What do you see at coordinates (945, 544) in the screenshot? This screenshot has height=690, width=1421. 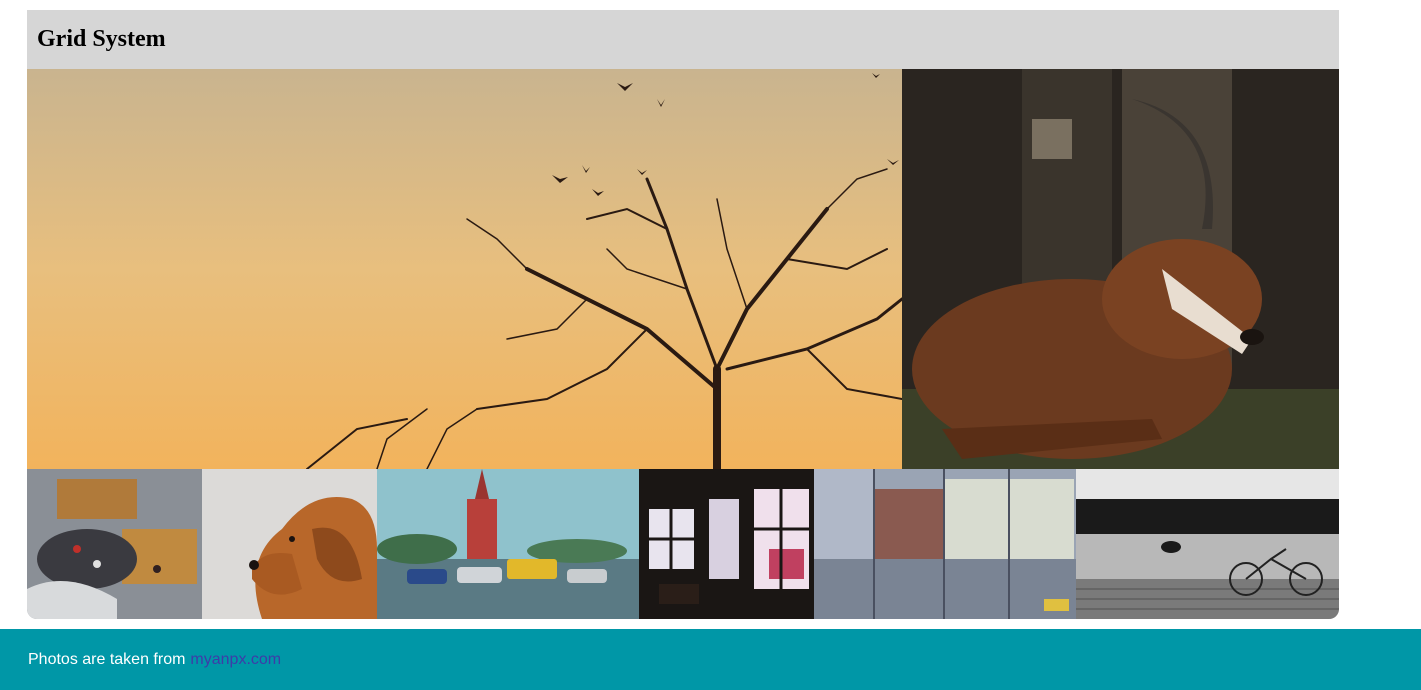 I see `photo-glass-reflection` at bounding box center [945, 544].